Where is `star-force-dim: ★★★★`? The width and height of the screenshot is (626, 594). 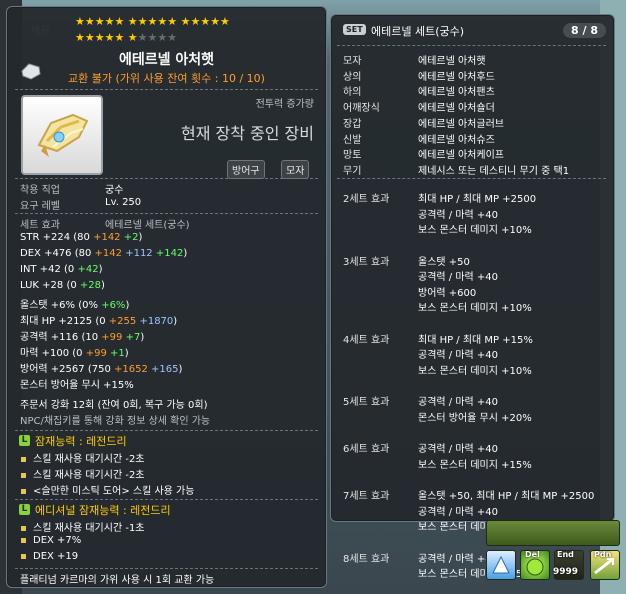
star-force-dim: ★★★★ is located at coordinates (157, 37).